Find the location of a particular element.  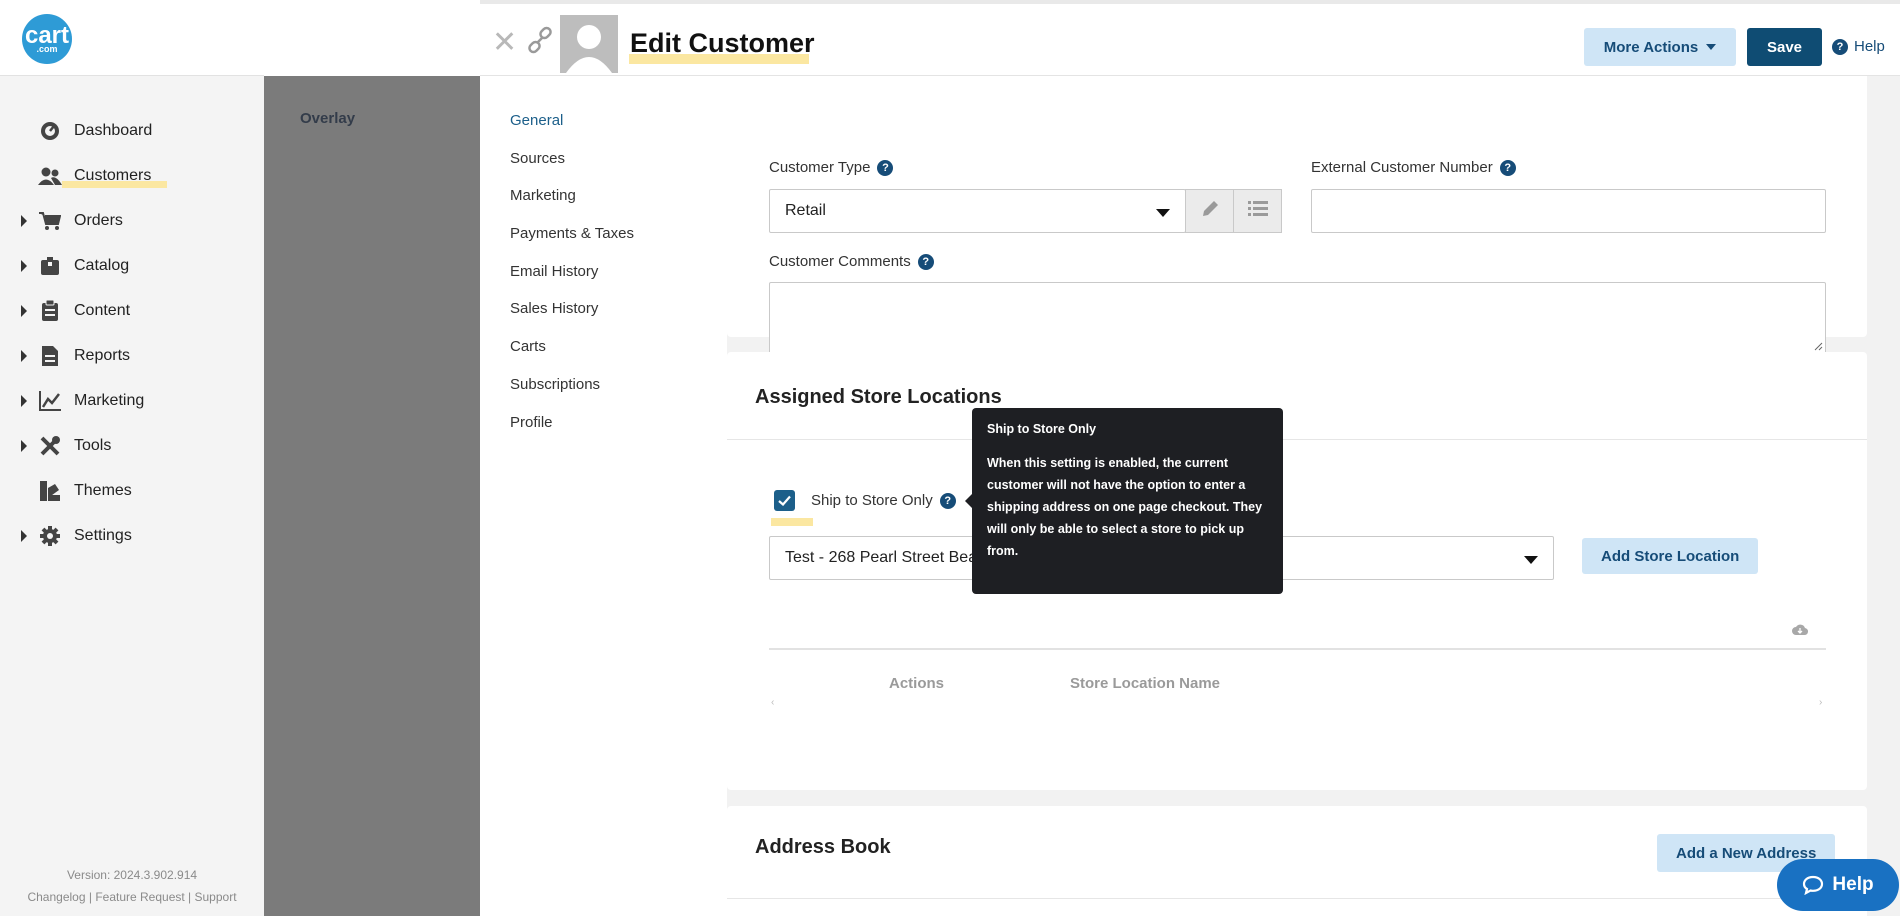

pencil-icon is located at coordinates (1210, 211).